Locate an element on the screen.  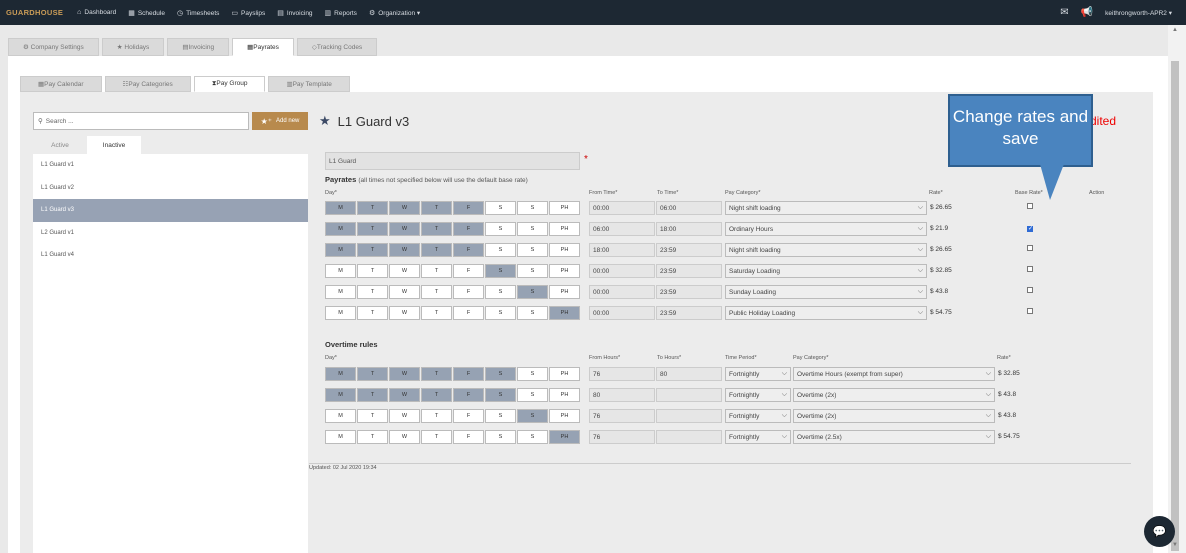
nav-item-organization: ⚙ Organization ▾ is located at coordinates (394, 13).